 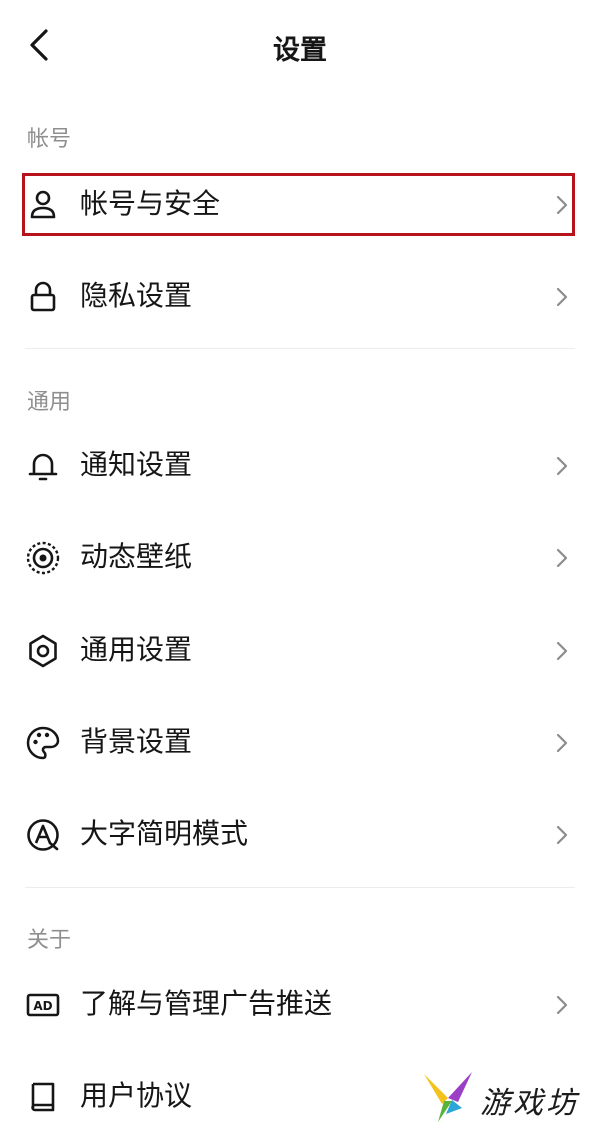 I want to click on lock-icon, so click(x=43, y=296).